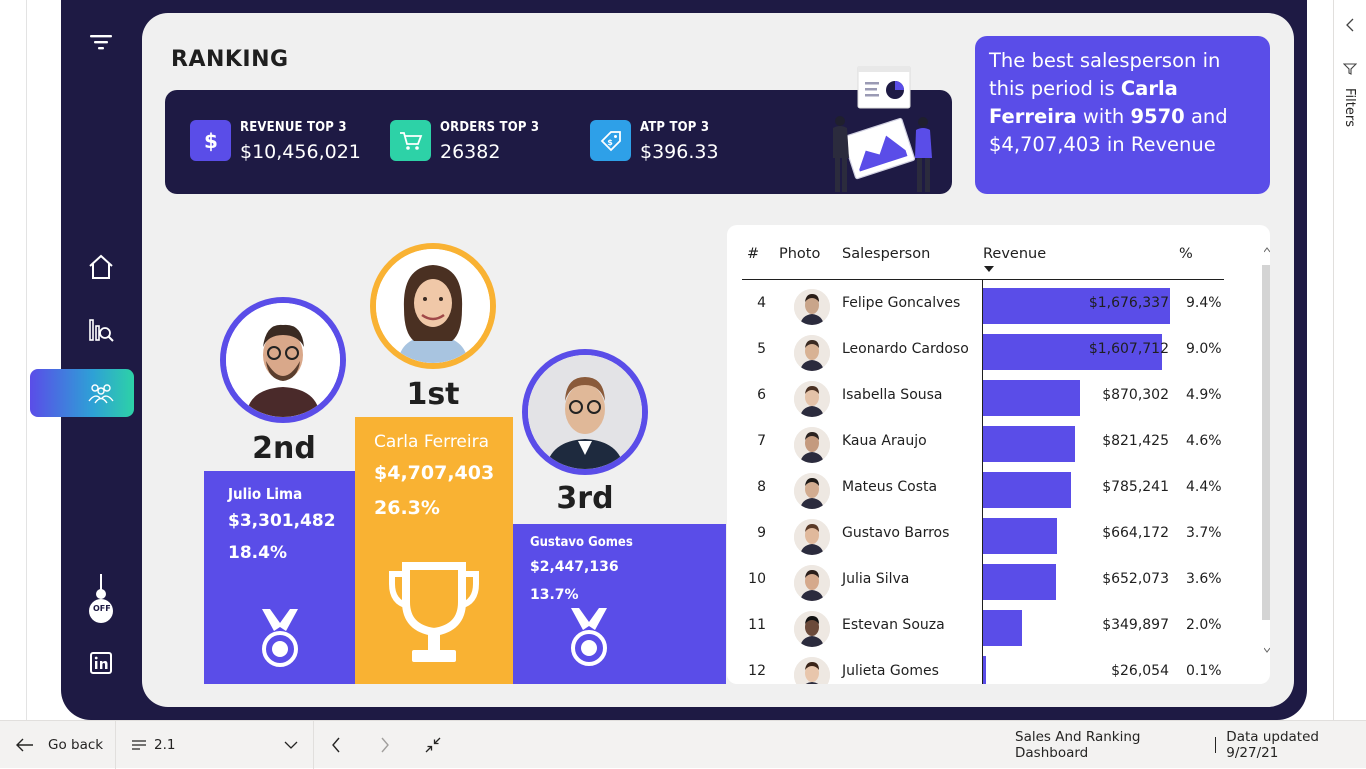  I want to click on cell-rank: 5, so click(761, 349).